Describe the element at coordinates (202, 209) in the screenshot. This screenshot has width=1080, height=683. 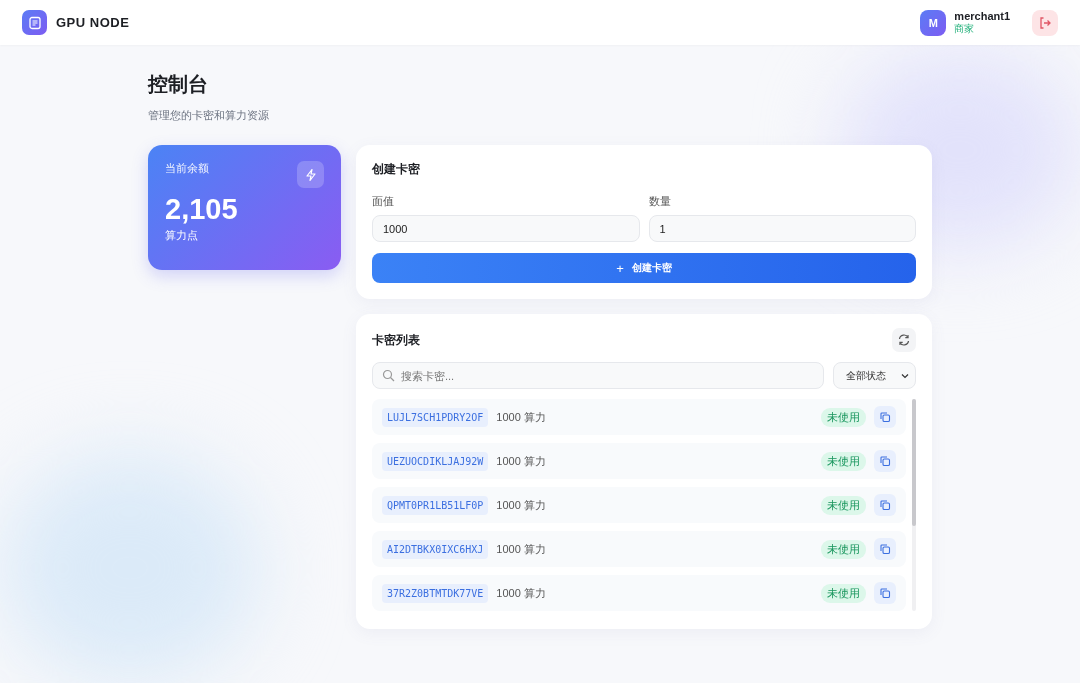
I see `balance-amount: 2,105` at that location.